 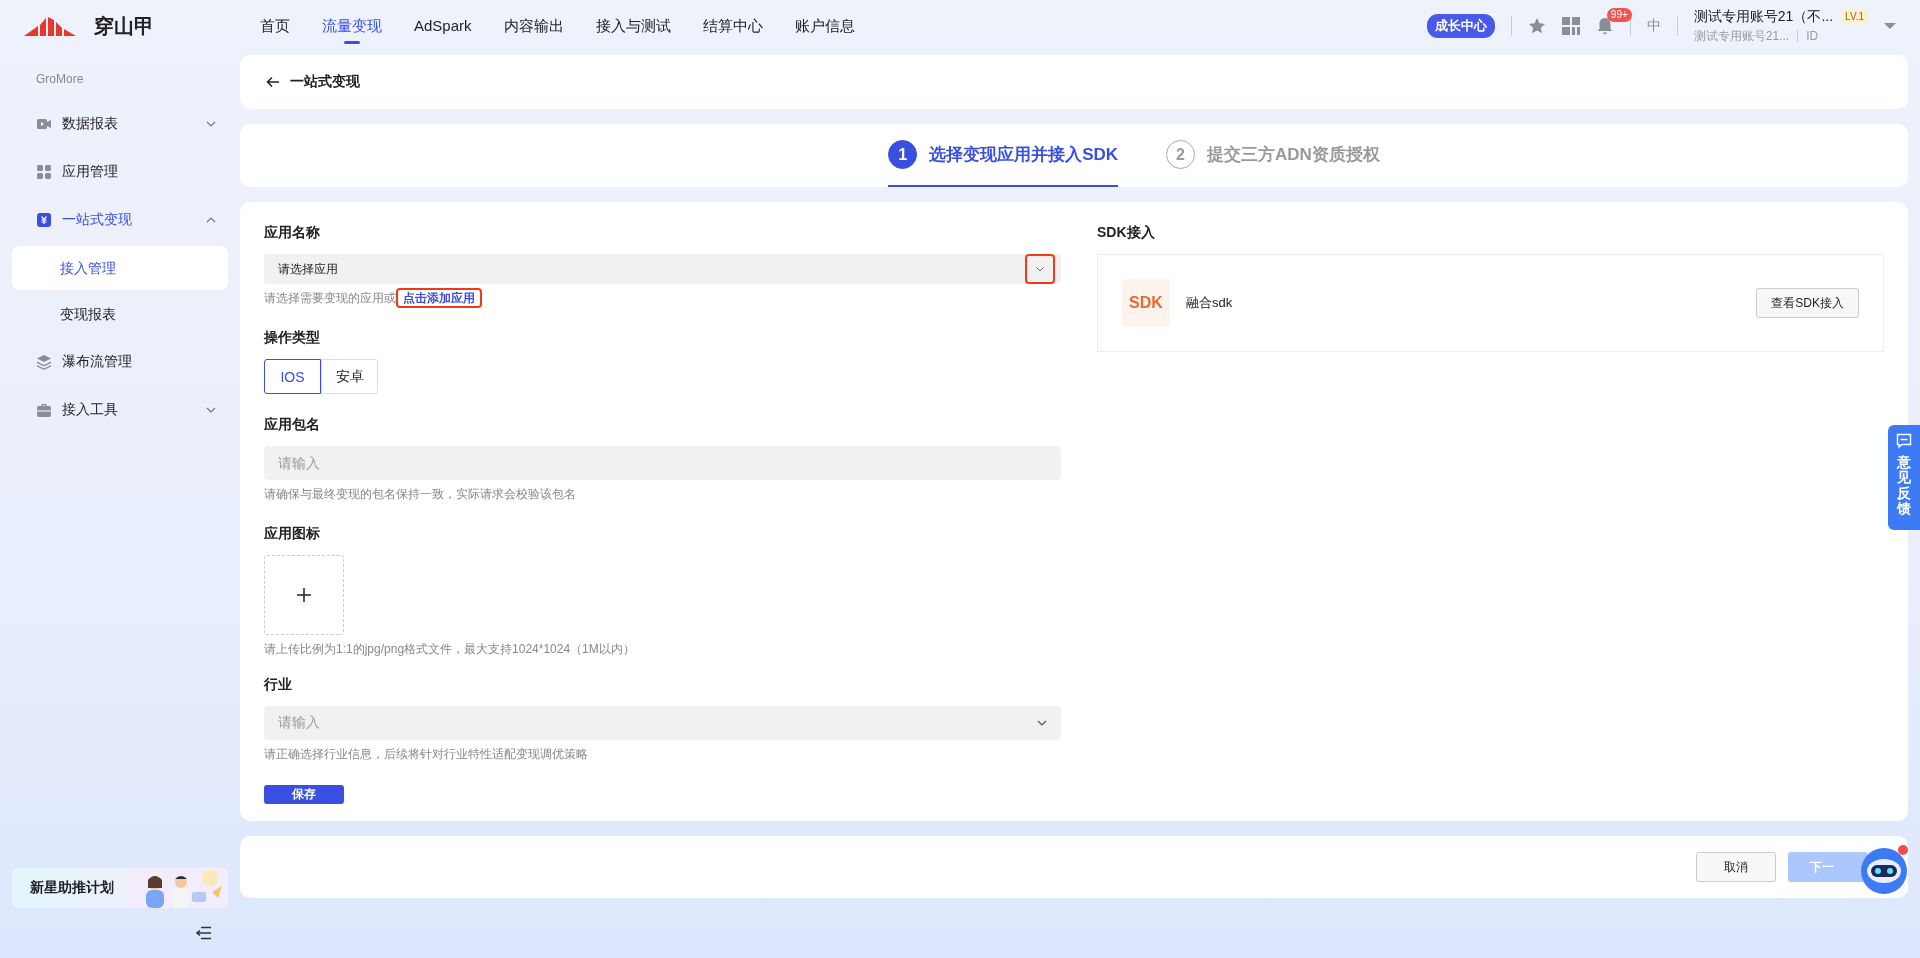 What do you see at coordinates (1604, 26) in the screenshot?
I see `bell-icon` at bounding box center [1604, 26].